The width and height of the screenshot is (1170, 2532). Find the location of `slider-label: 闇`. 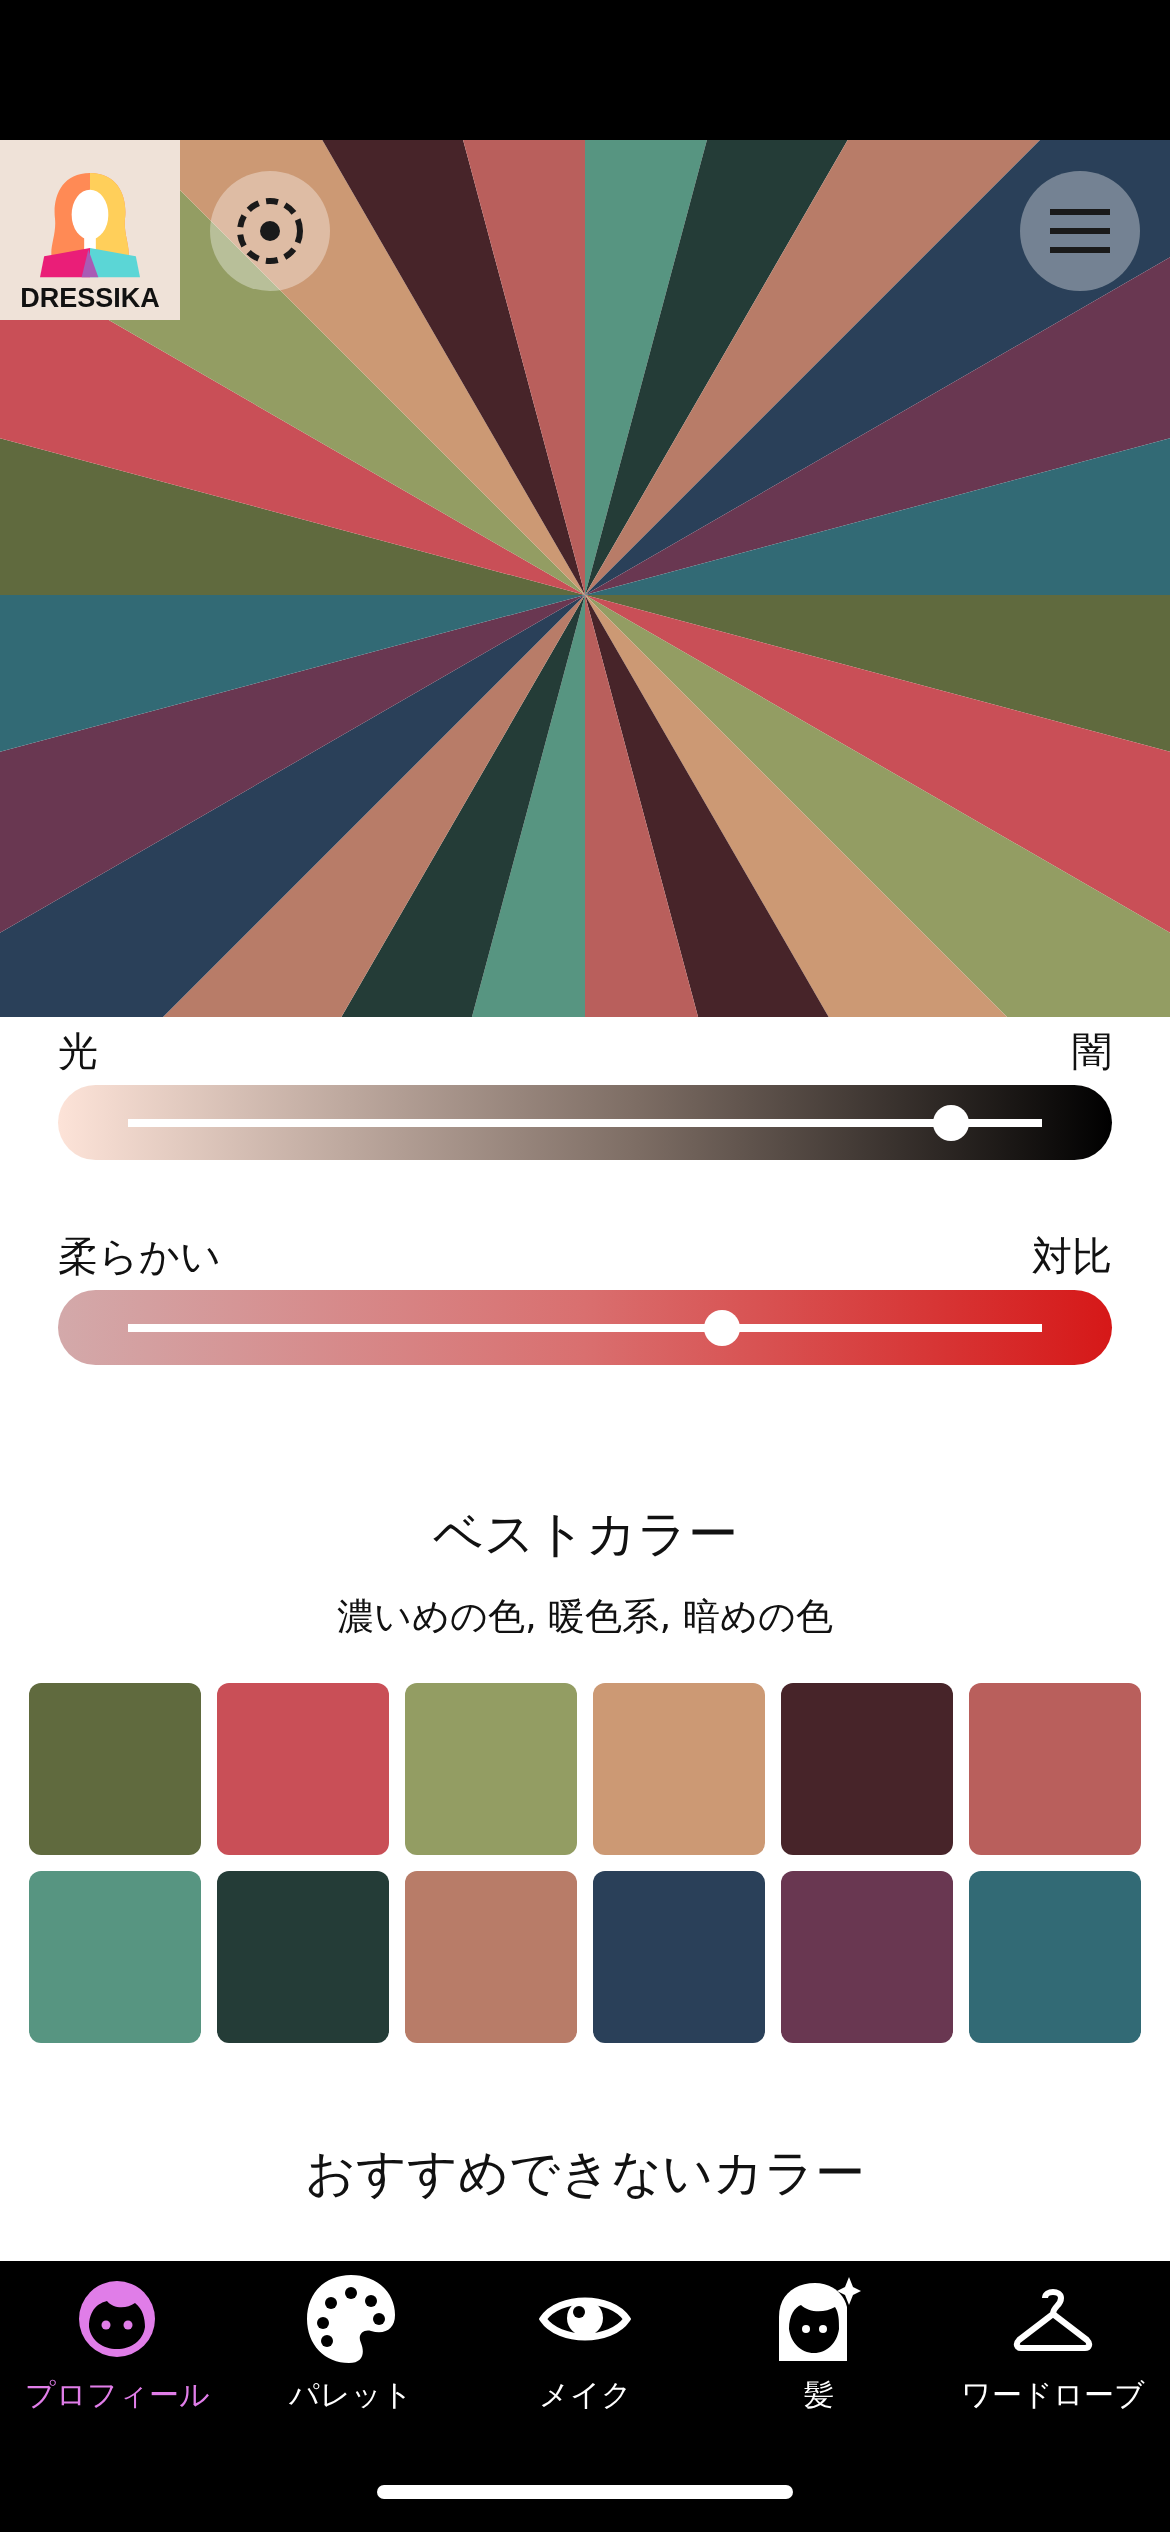

slider-label: 闇 is located at coordinates (1092, 1051).